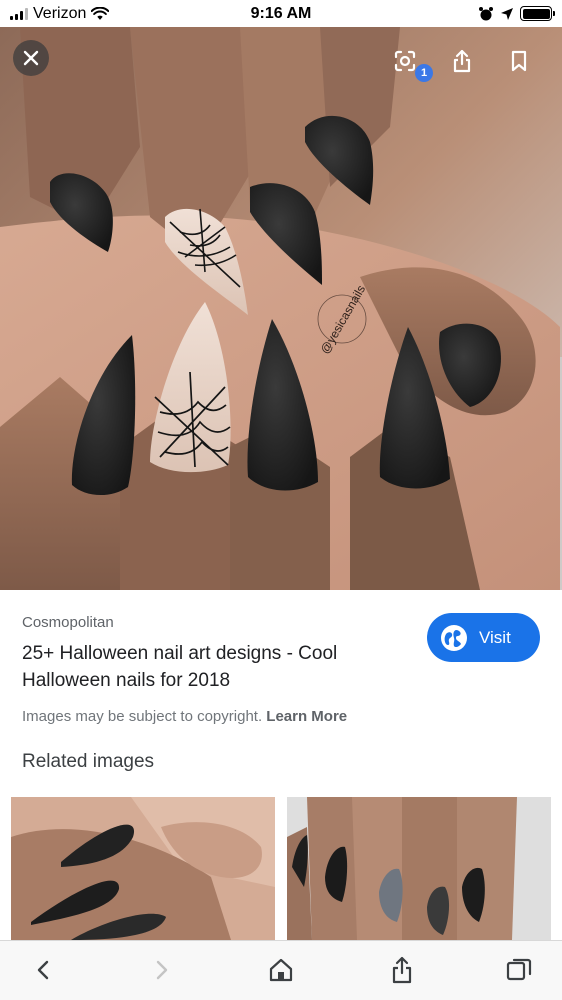 This screenshot has width=562, height=1000. I want to click on related-image-2-photo, so click(419, 868).